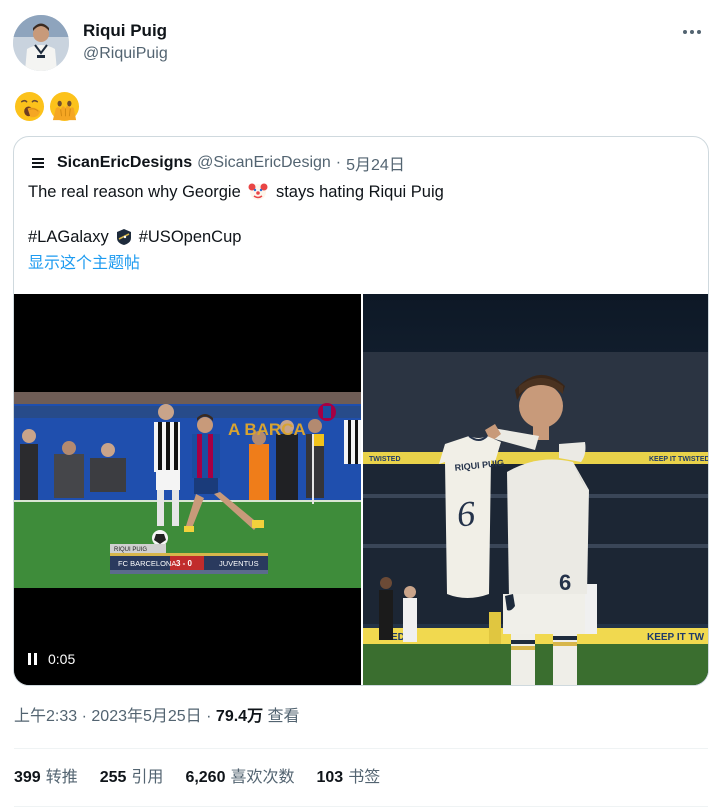 The image size is (720, 809). What do you see at coordinates (679, 459) in the screenshot?
I see `stadium-sign-keep: KEEP IT TWISTED` at bounding box center [679, 459].